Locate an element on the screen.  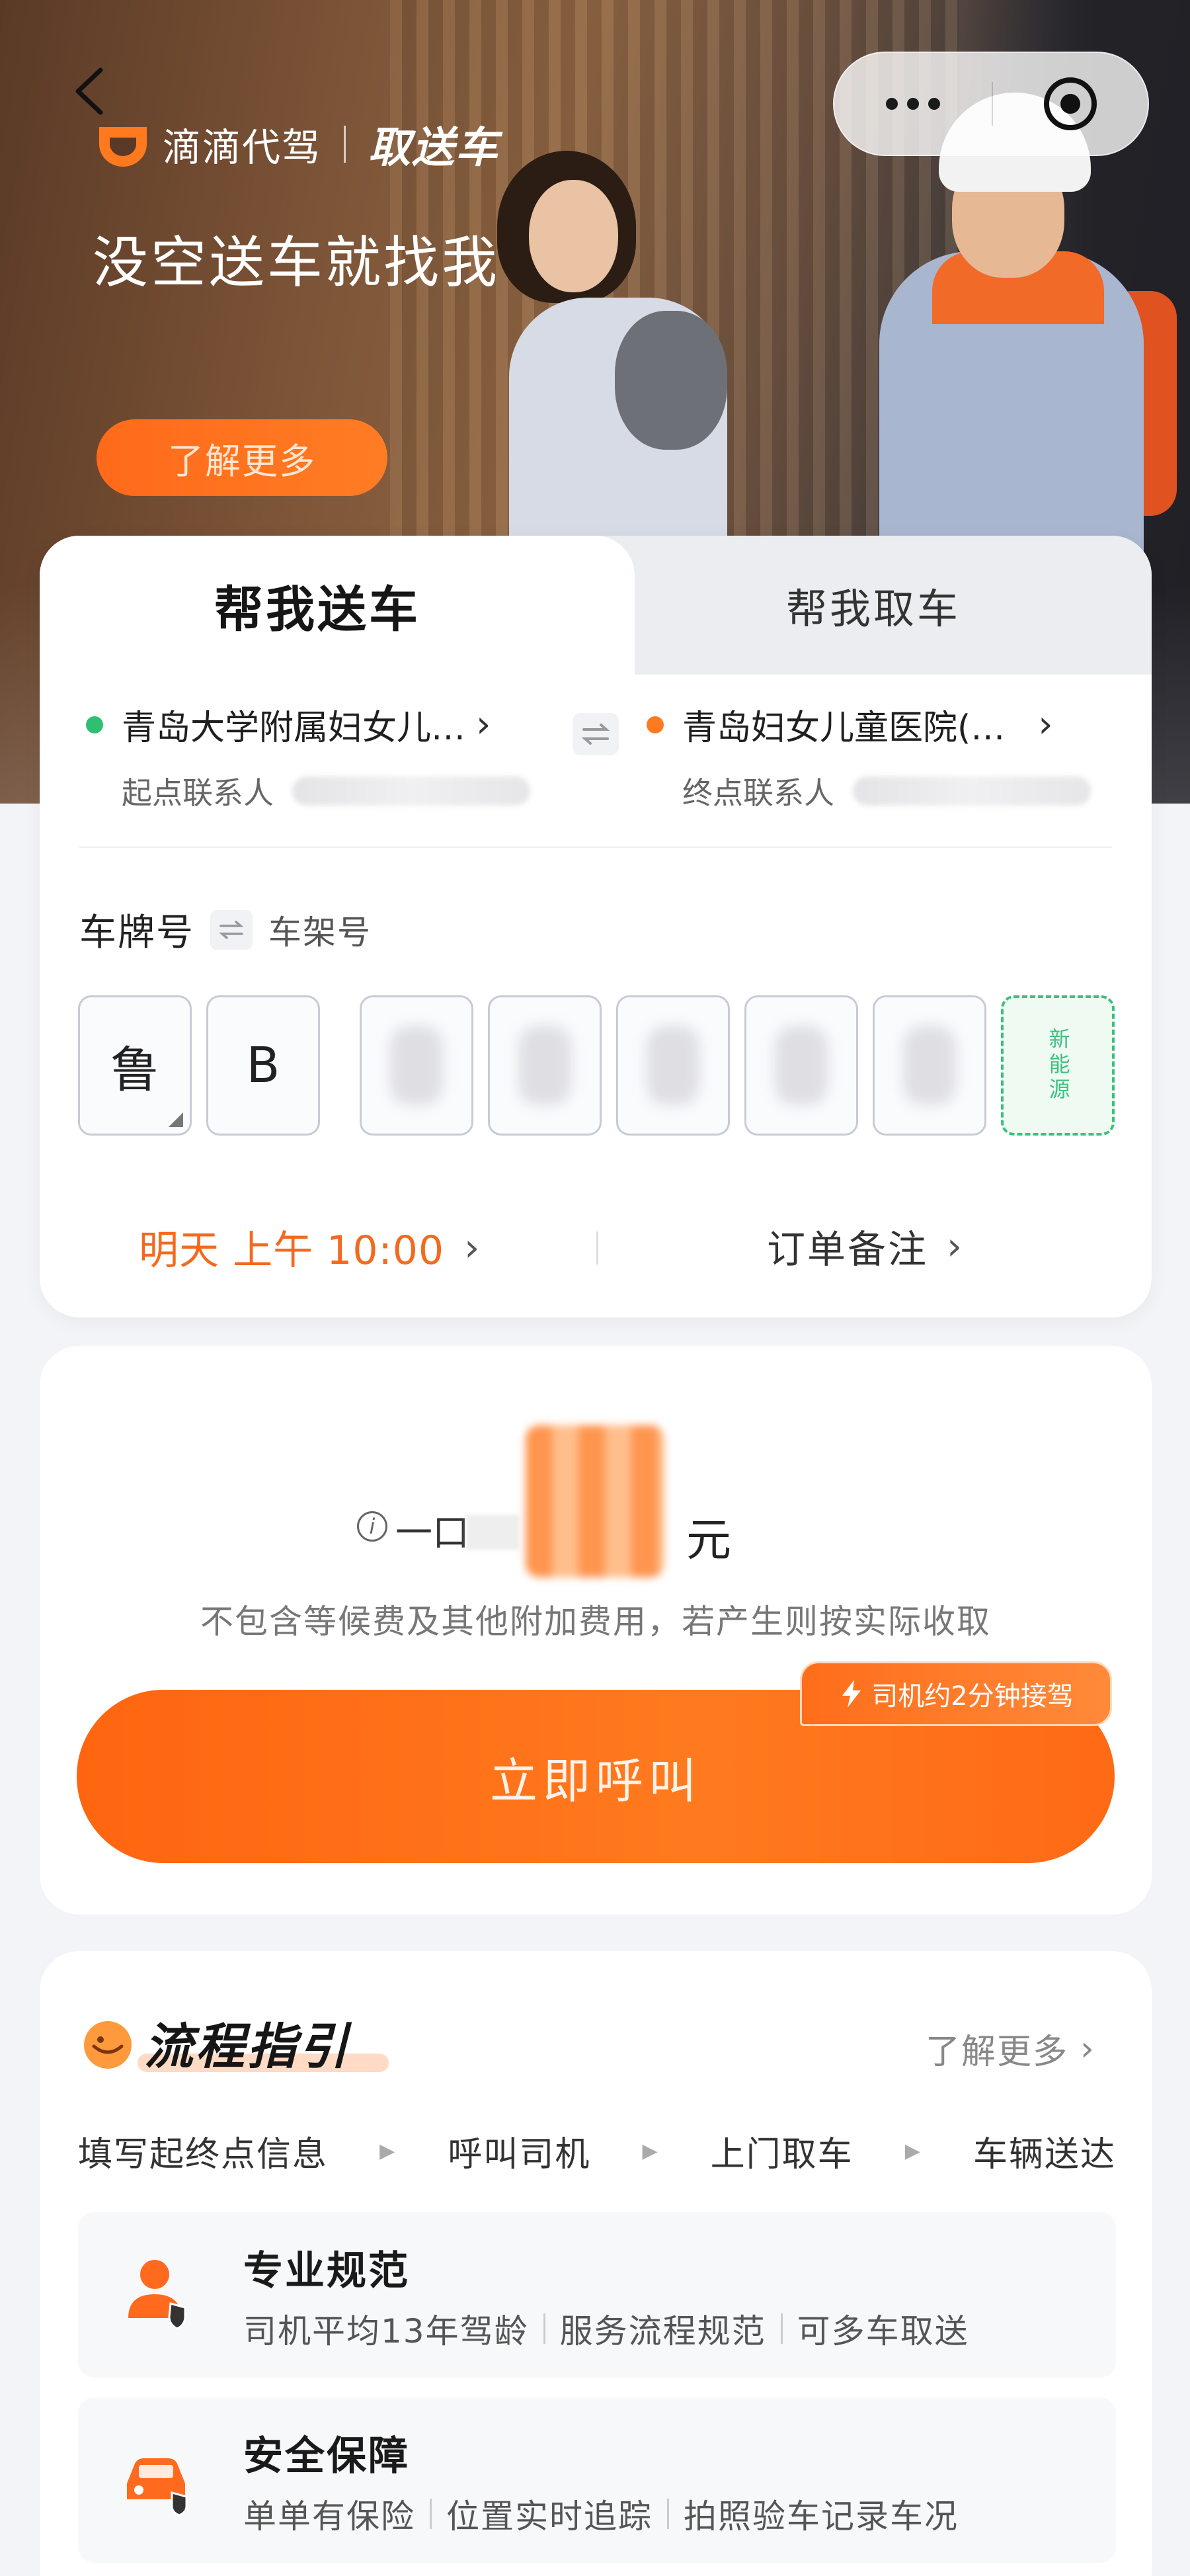
didi-logo-icon is located at coordinates (123, 147).